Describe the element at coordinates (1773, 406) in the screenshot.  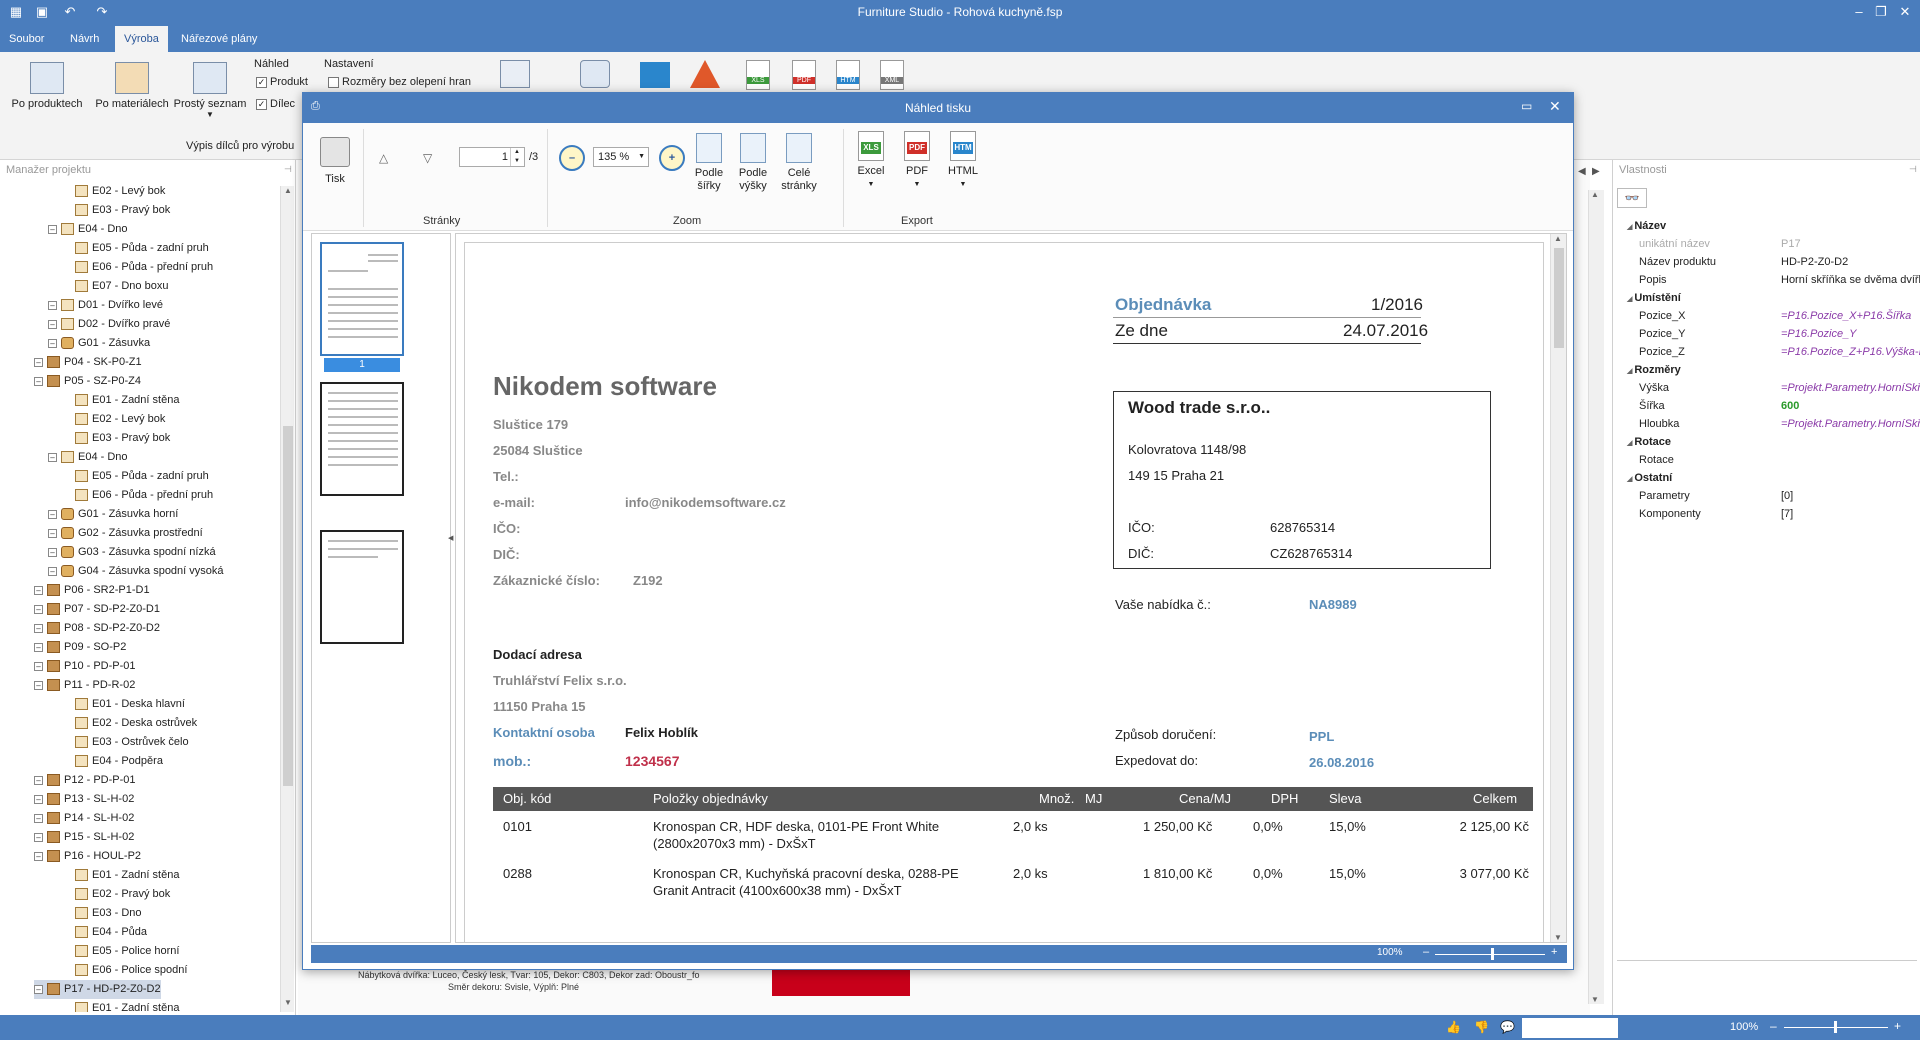
I see `property-row: Šířka 600` at that location.